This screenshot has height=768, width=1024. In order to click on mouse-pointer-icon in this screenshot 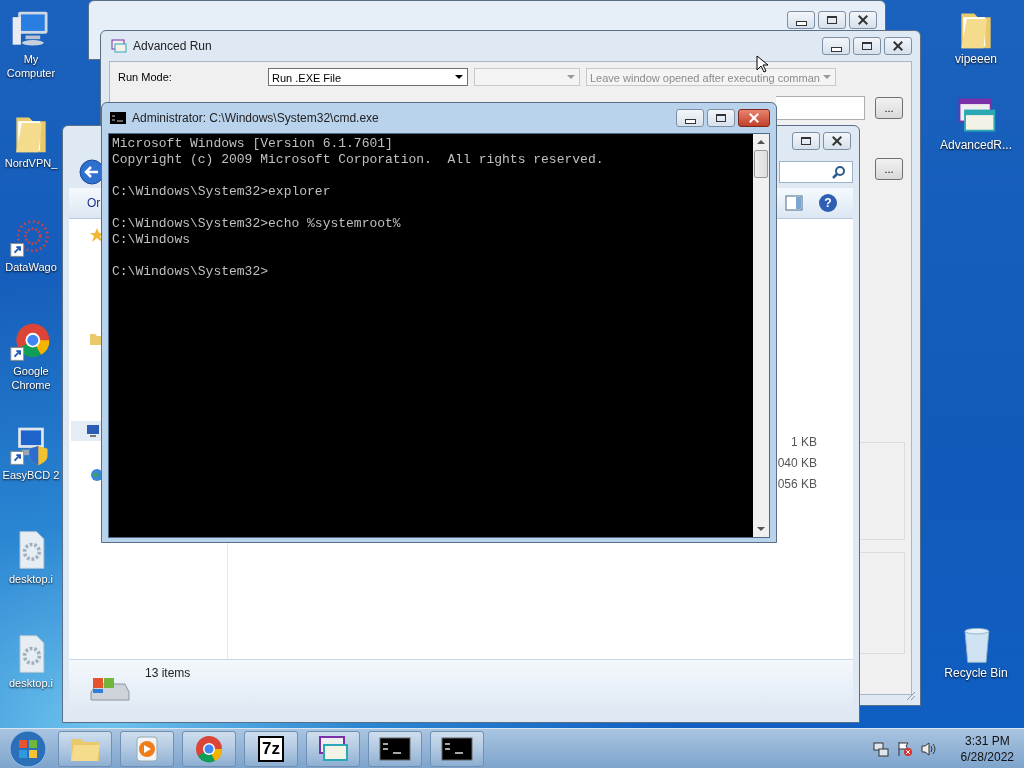, I will do `click(762, 64)`.